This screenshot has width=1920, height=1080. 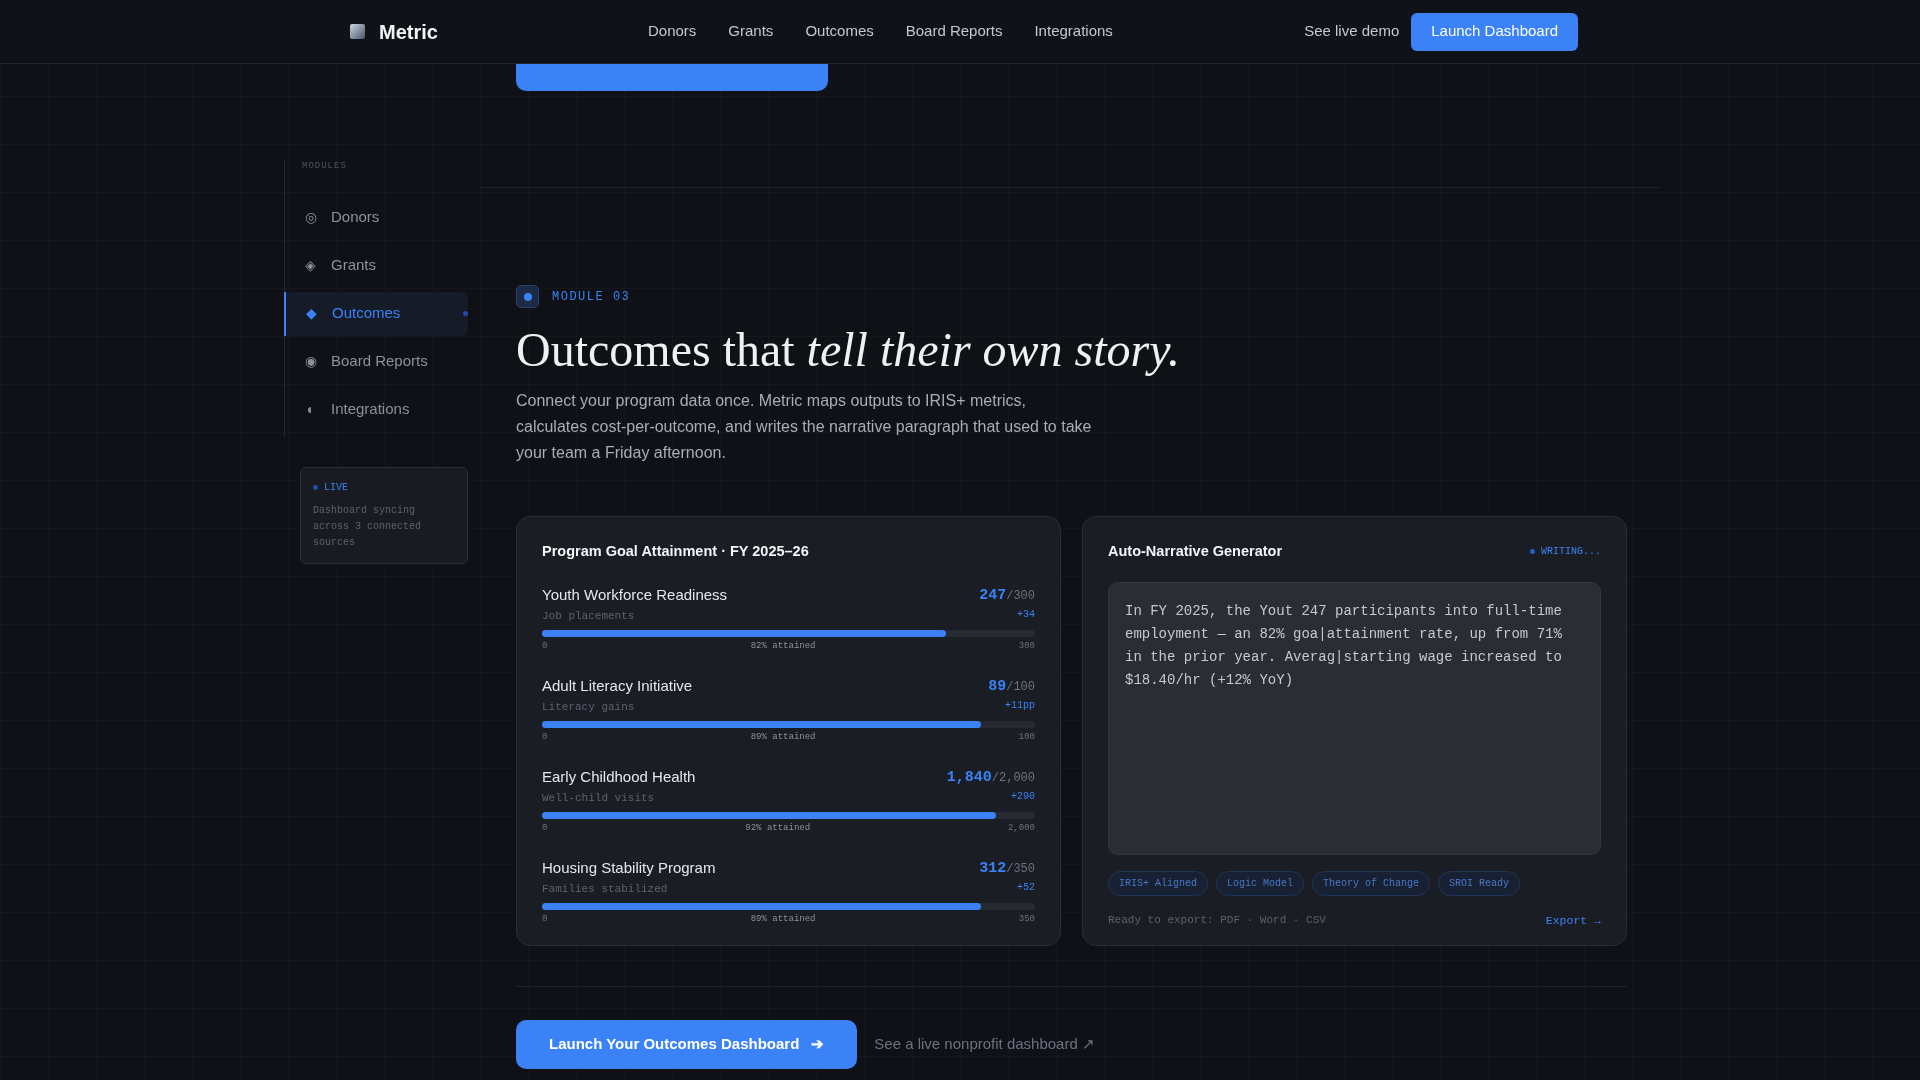 I want to click on program-metric: Families stabilized, so click(x=605, y=889).